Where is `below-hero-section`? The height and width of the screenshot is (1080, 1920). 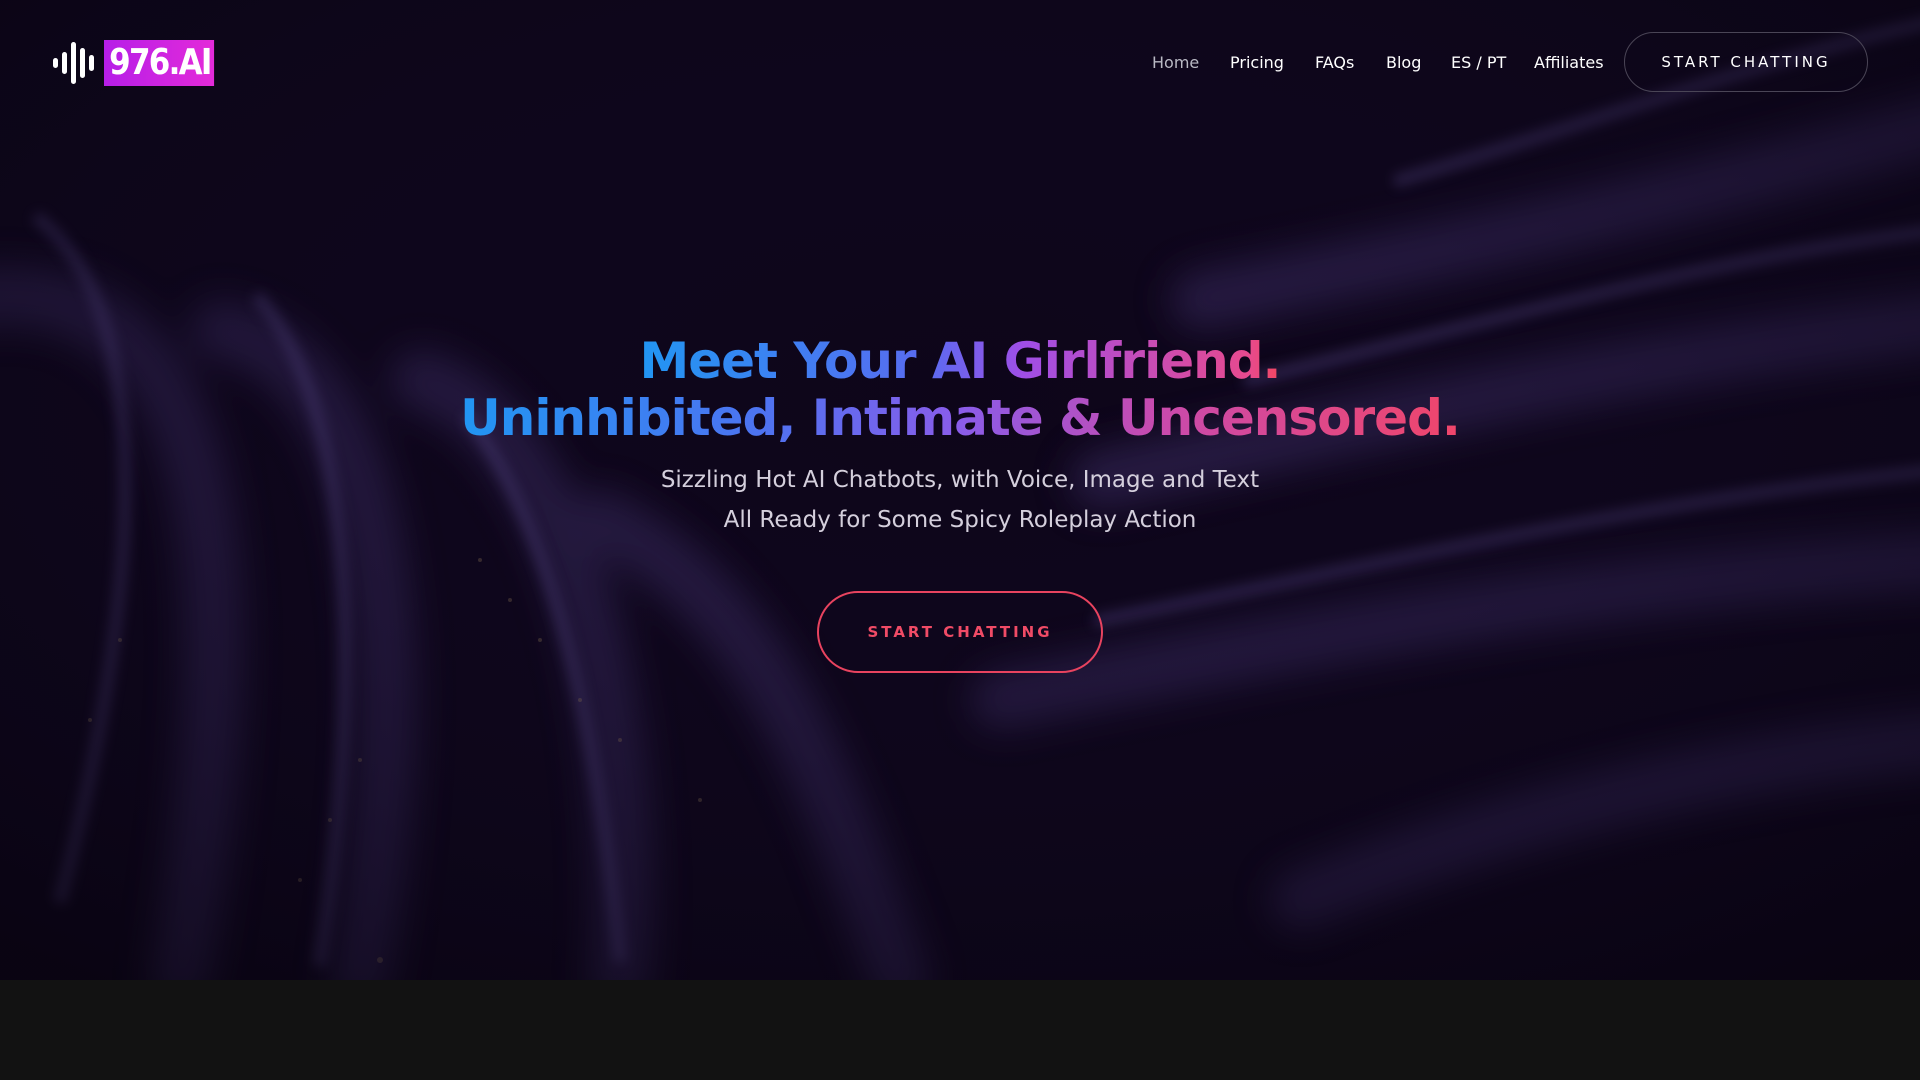 below-hero-section is located at coordinates (960, 1030).